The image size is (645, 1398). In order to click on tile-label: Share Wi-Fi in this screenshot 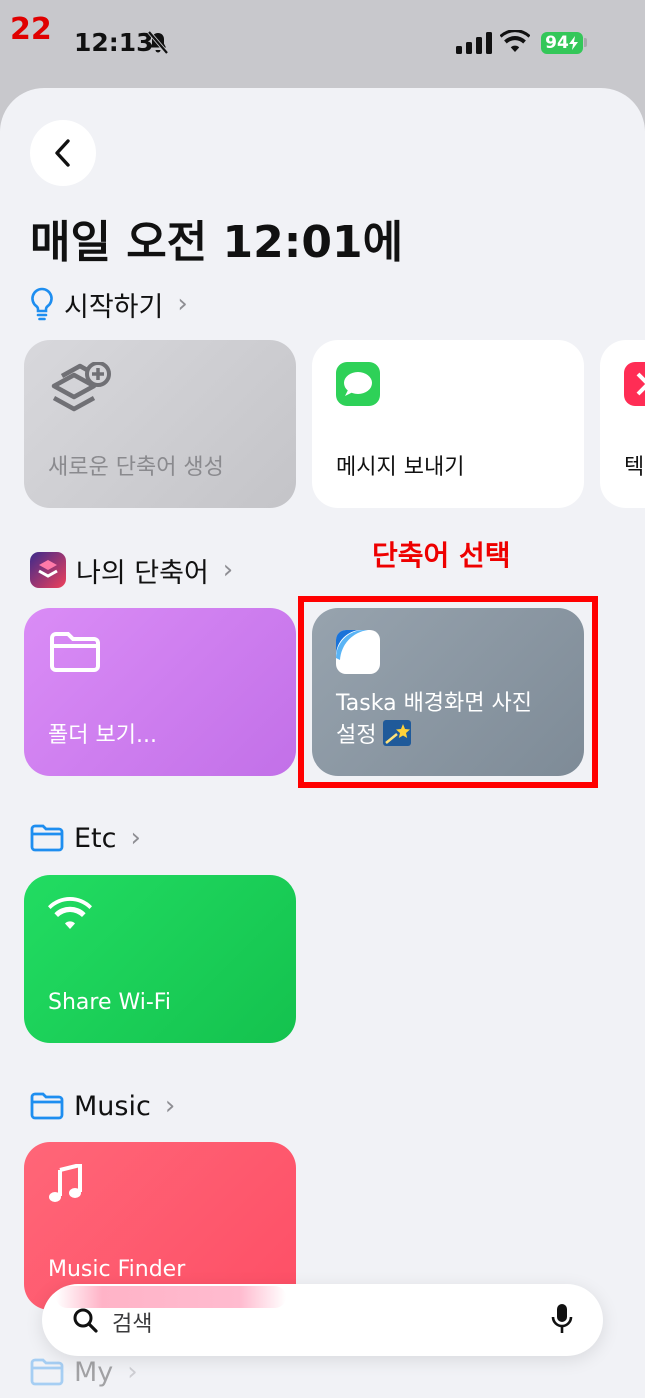, I will do `click(109, 1002)`.